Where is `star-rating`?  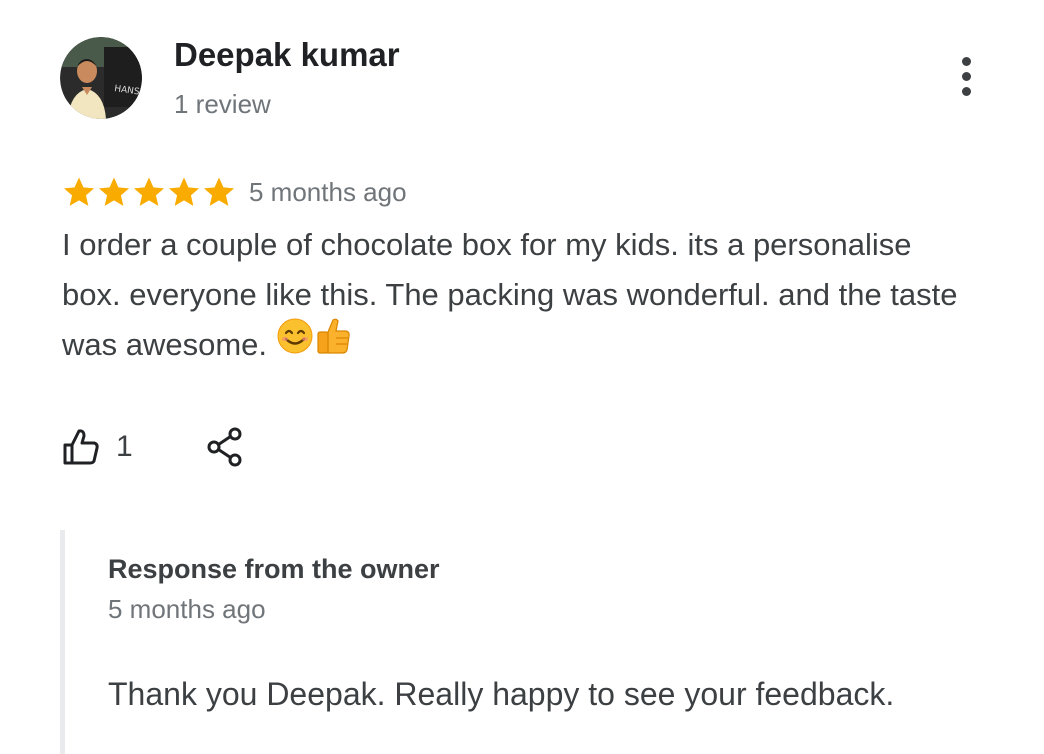
star-rating is located at coordinates (149, 192).